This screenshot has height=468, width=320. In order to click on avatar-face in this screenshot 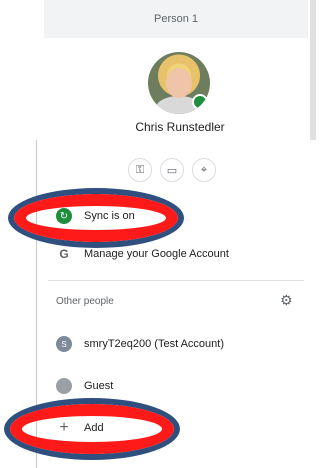, I will do `click(179, 83)`.